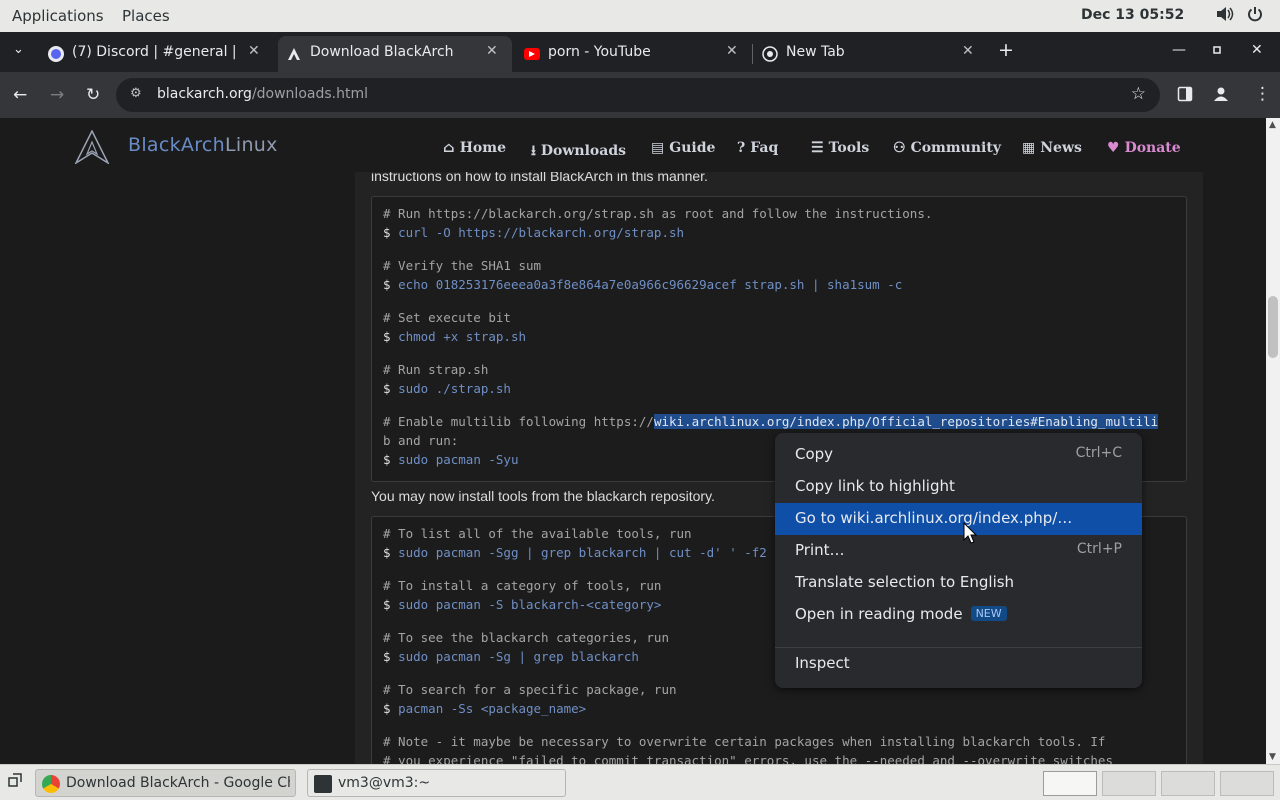 The height and width of the screenshot is (800, 1280). I want to click on nav-label: Guide, so click(692, 148).